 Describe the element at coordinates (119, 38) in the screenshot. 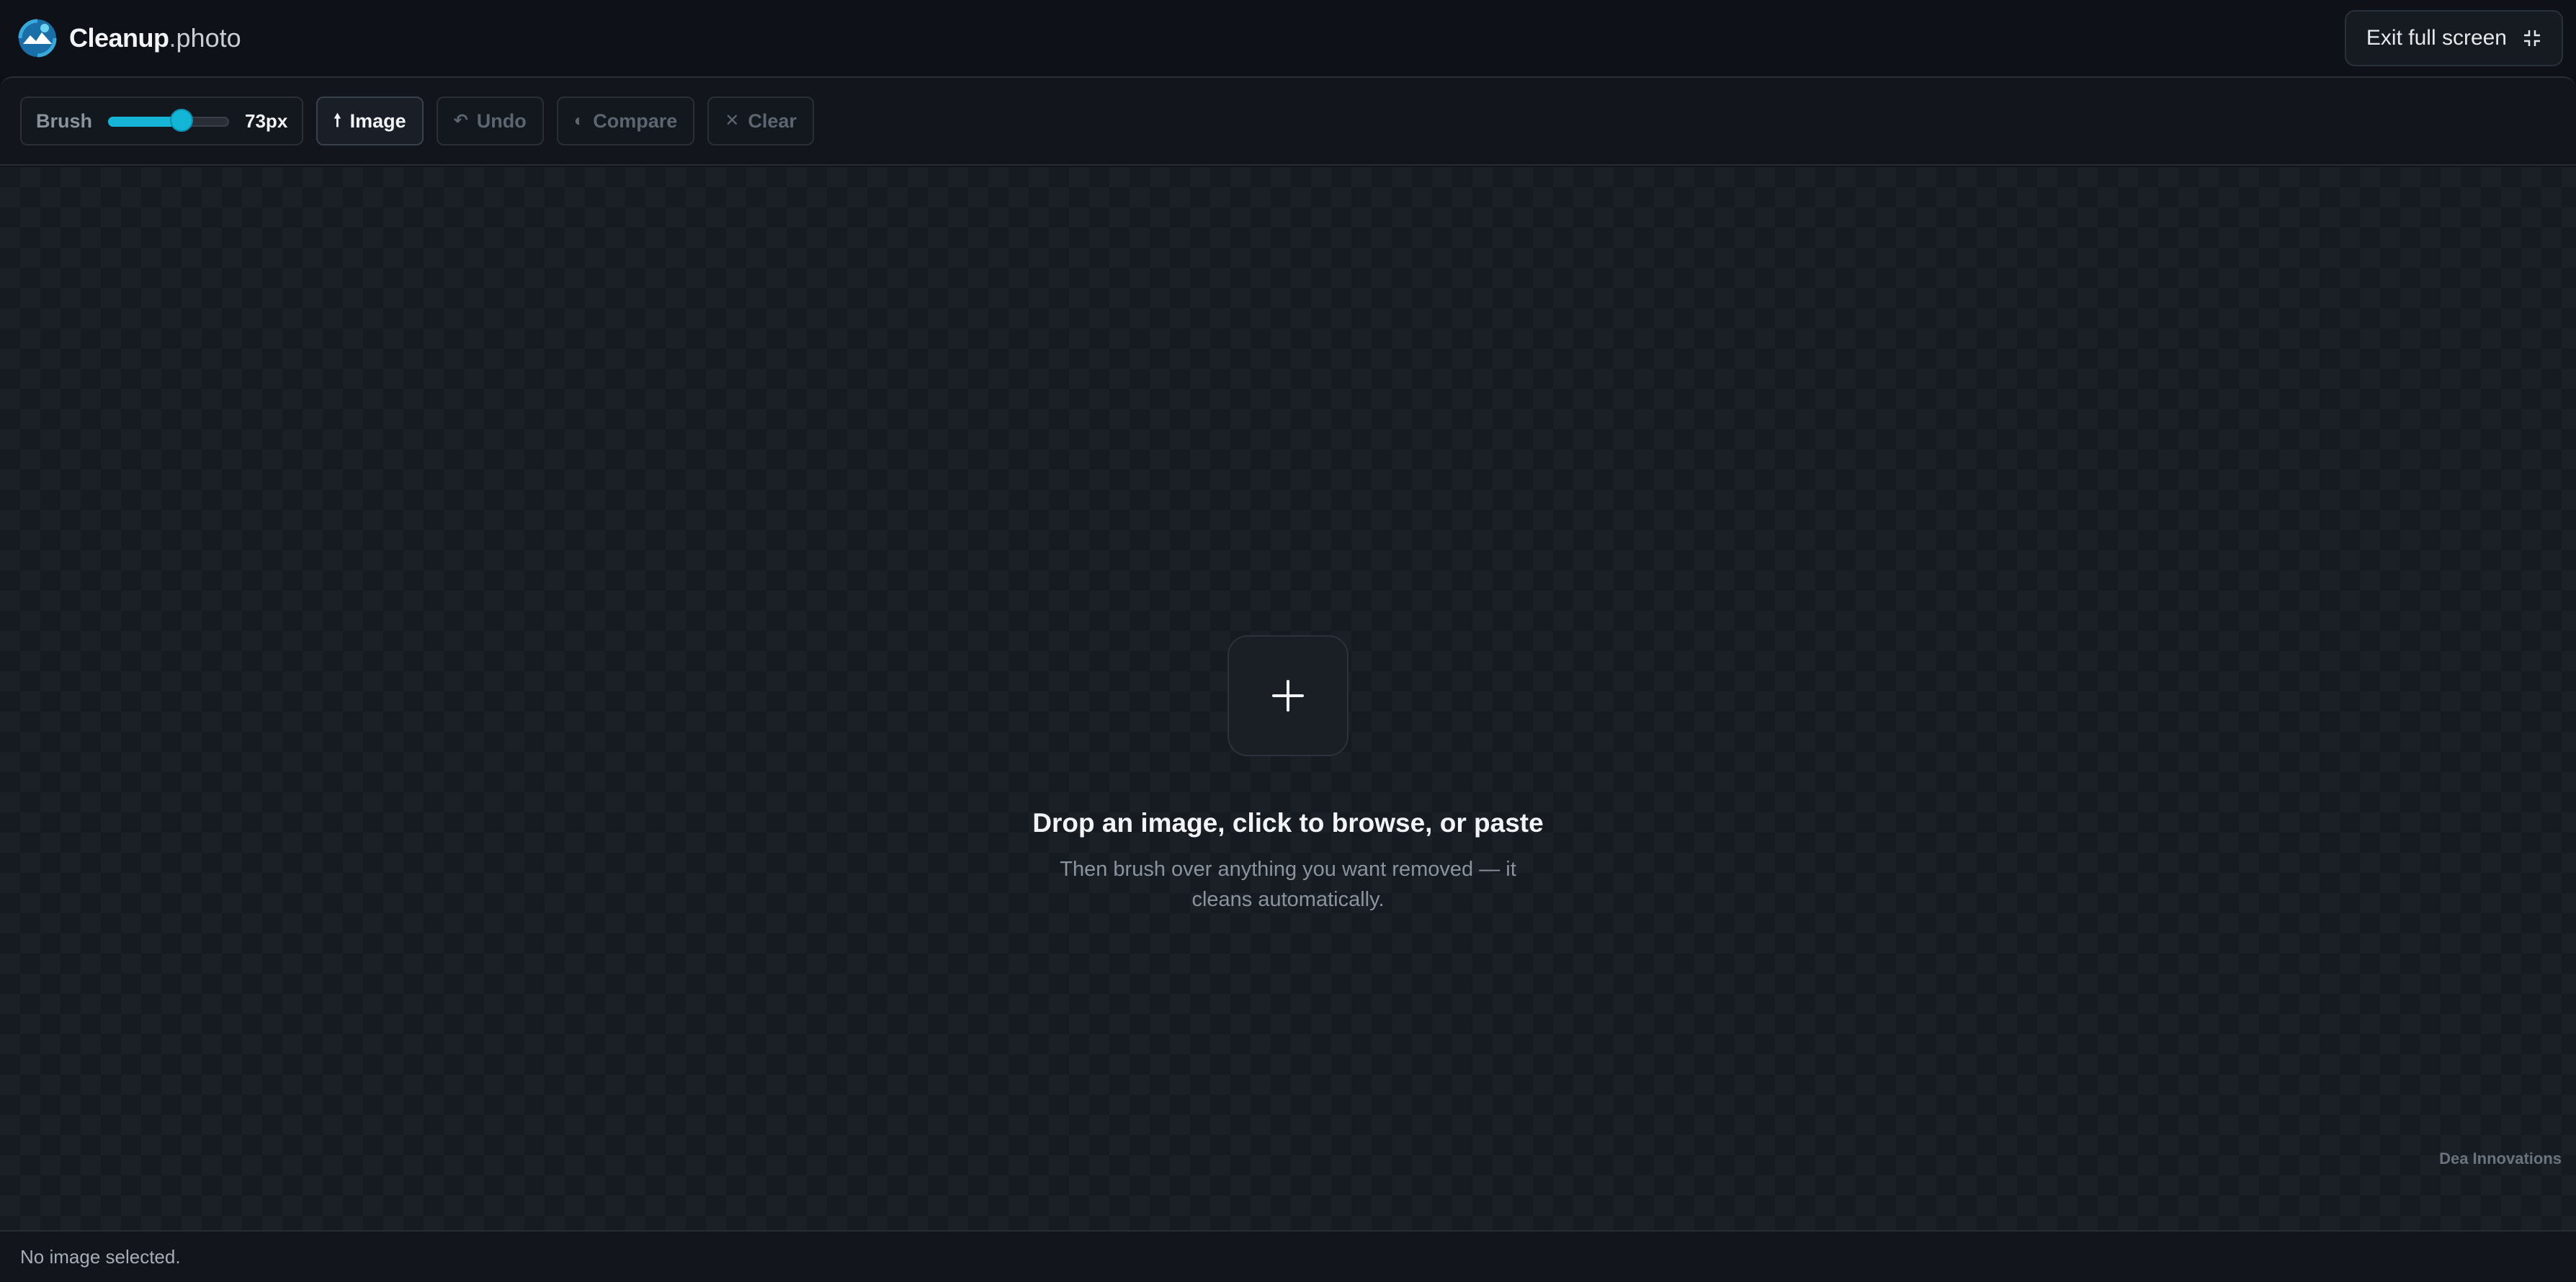

I see `brand-name: Cleanup` at that location.